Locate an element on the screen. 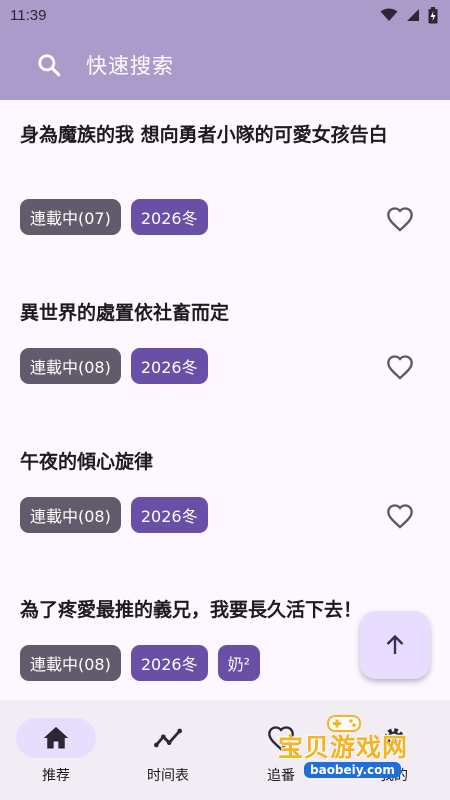 This screenshot has width=450, height=800. nav-item-recommend: 推荐 is located at coordinates (56, 756).